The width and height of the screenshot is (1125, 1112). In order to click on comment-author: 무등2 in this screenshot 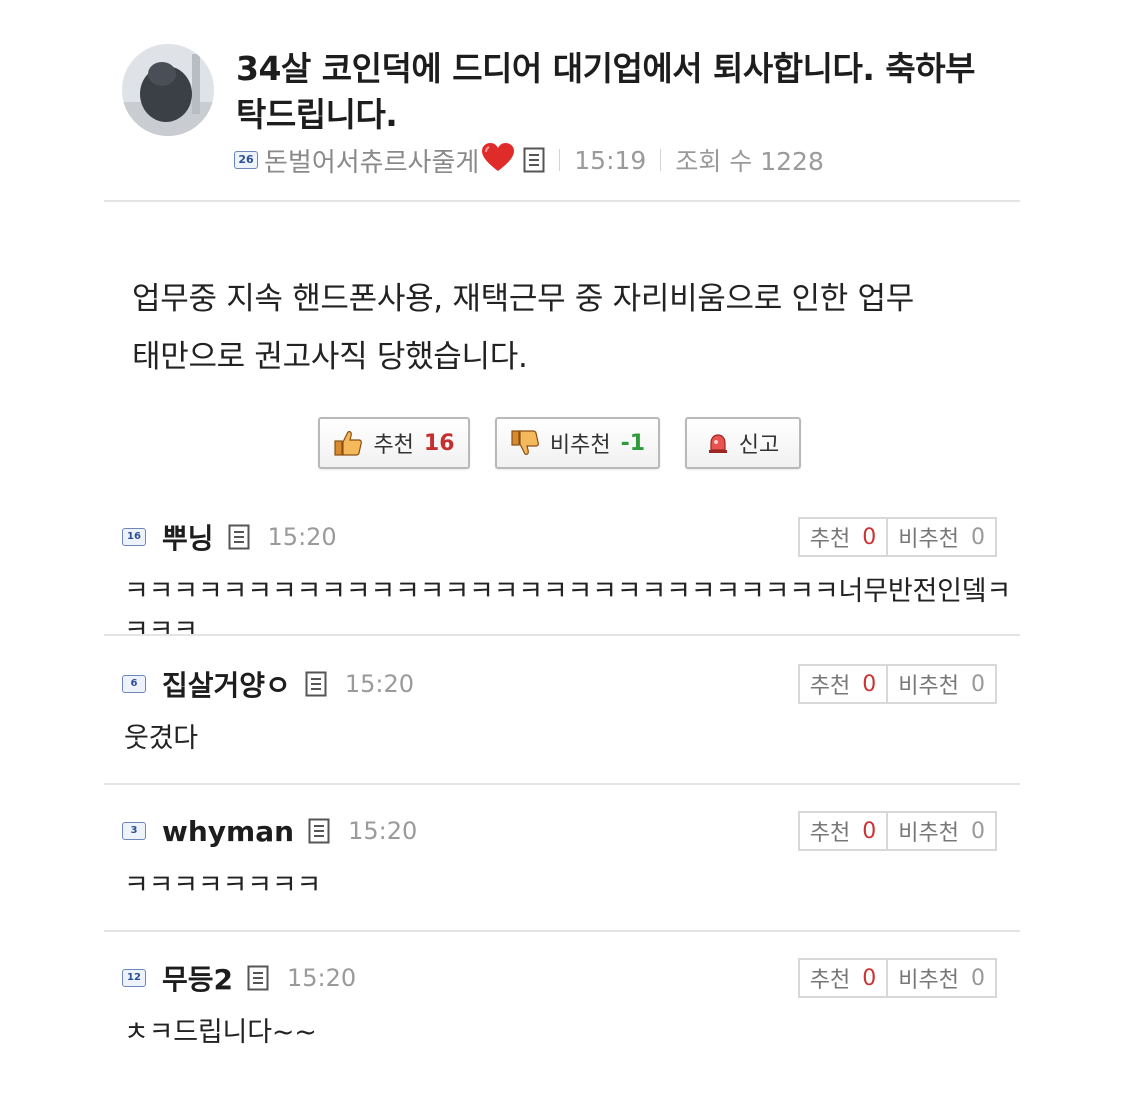, I will do `click(197, 978)`.